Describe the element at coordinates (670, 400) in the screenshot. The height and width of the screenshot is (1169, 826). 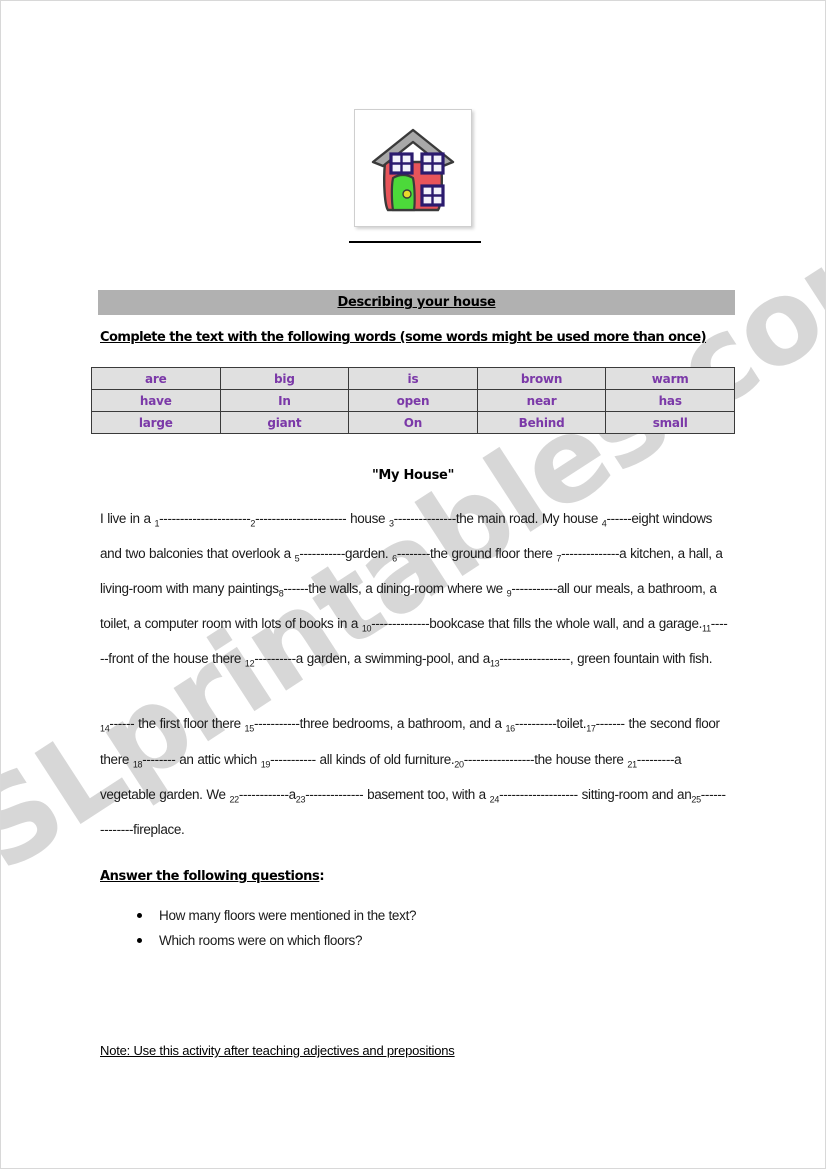
I see `word-bank-cell: has` at that location.